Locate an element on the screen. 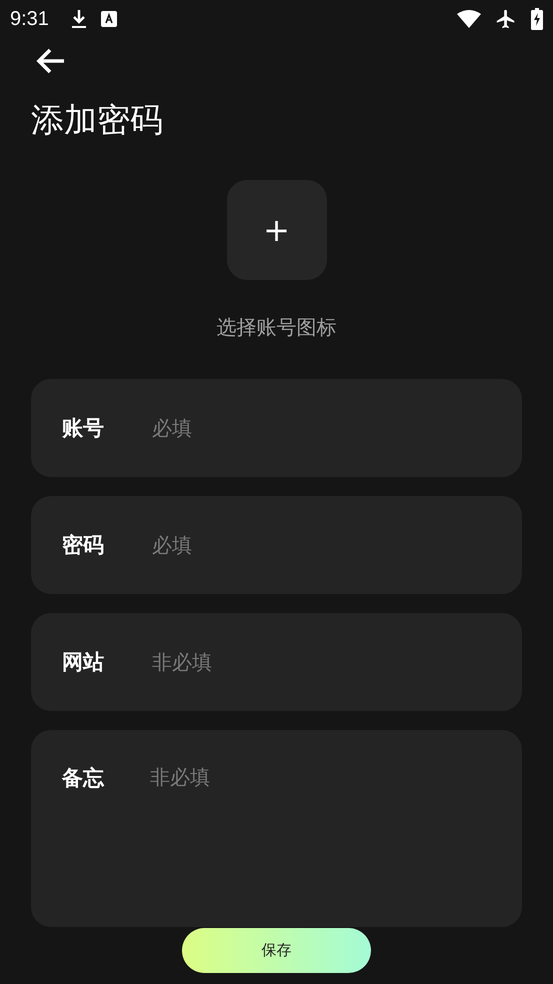 The width and height of the screenshot is (553, 984). field-card: 网站 非必填 is located at coordinates (276, 661).